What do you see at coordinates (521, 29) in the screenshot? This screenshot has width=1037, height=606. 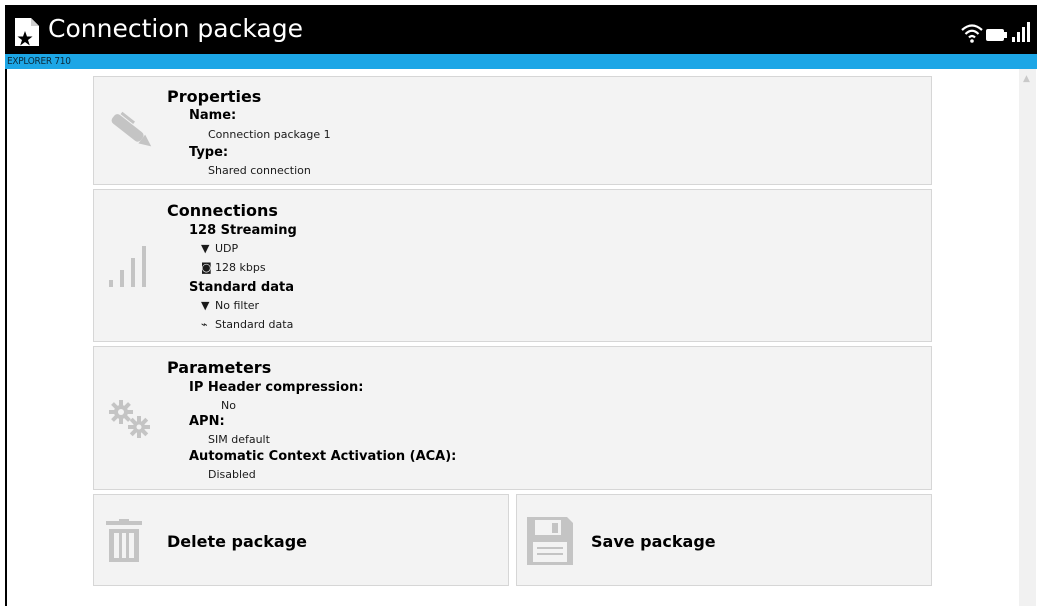 I see `title-bar: Connection package` at bounding box center [521, 29].